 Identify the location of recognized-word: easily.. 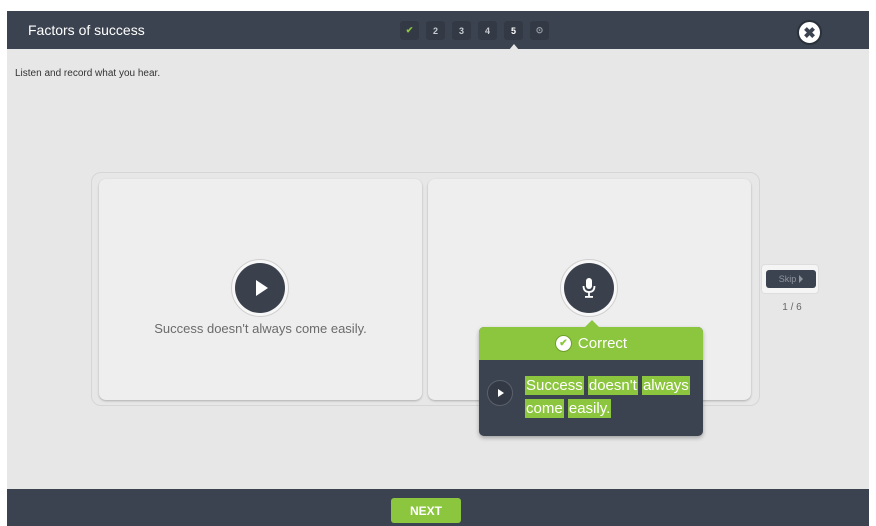
(589, 408).